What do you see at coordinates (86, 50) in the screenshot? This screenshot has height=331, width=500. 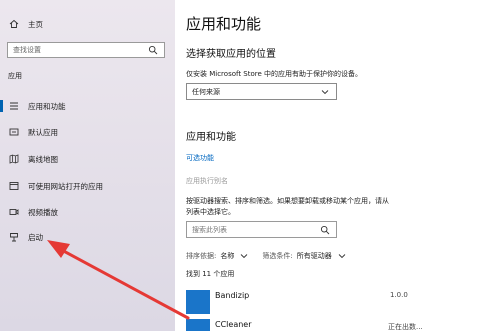 I see `settings-search-input: 查找设置` at bounding box center [86, 50].